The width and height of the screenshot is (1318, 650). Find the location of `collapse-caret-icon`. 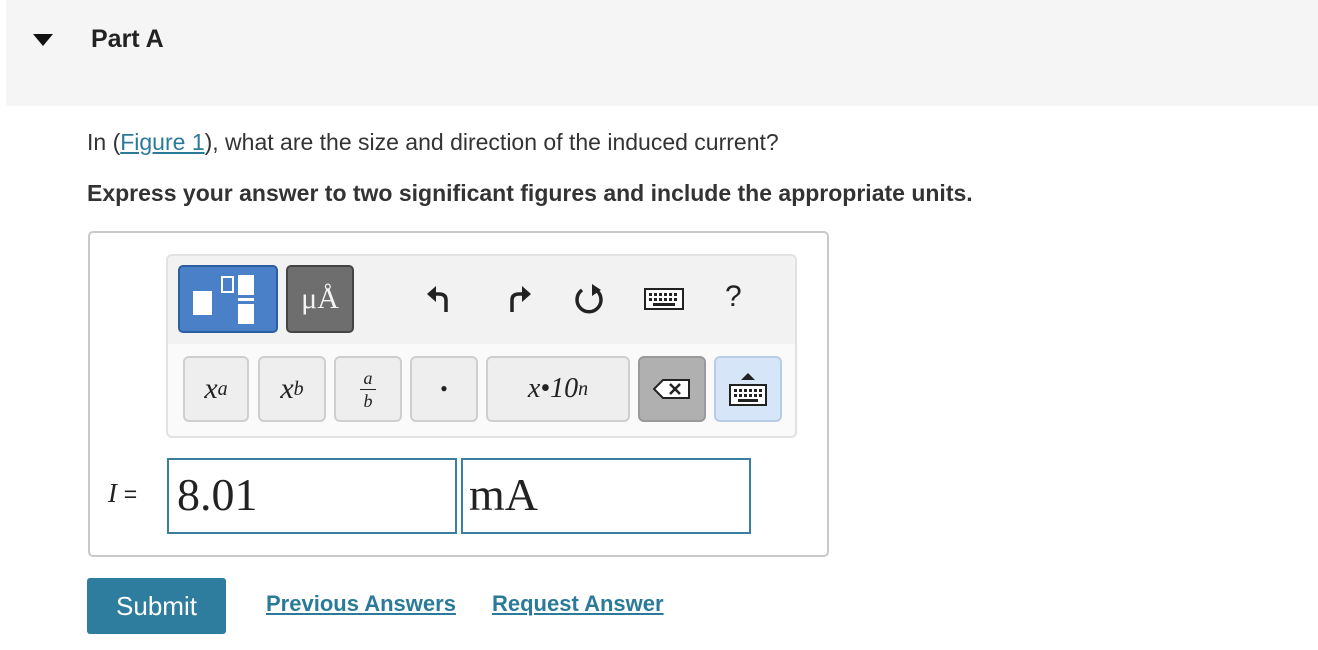

collapse-caret-icon is located at coordinates (43, 40).